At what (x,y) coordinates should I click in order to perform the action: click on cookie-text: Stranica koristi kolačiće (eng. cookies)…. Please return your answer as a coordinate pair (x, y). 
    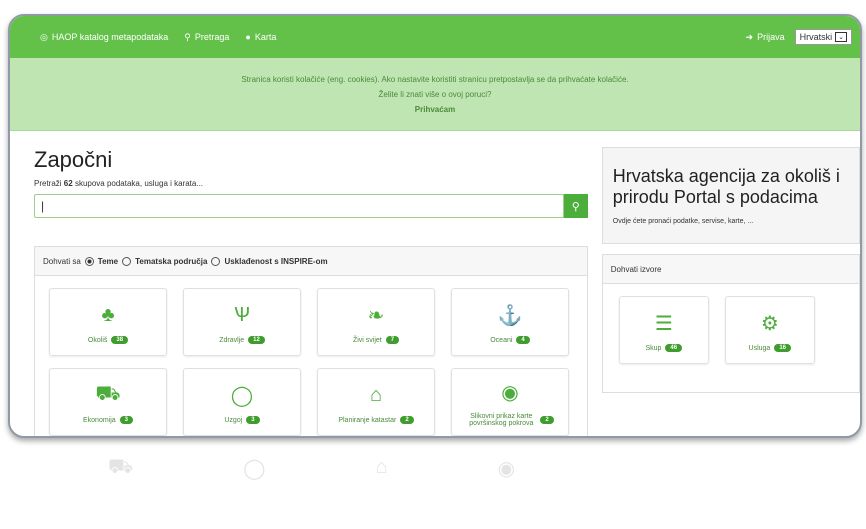
    Looking at the image, I should click on (435, 79).